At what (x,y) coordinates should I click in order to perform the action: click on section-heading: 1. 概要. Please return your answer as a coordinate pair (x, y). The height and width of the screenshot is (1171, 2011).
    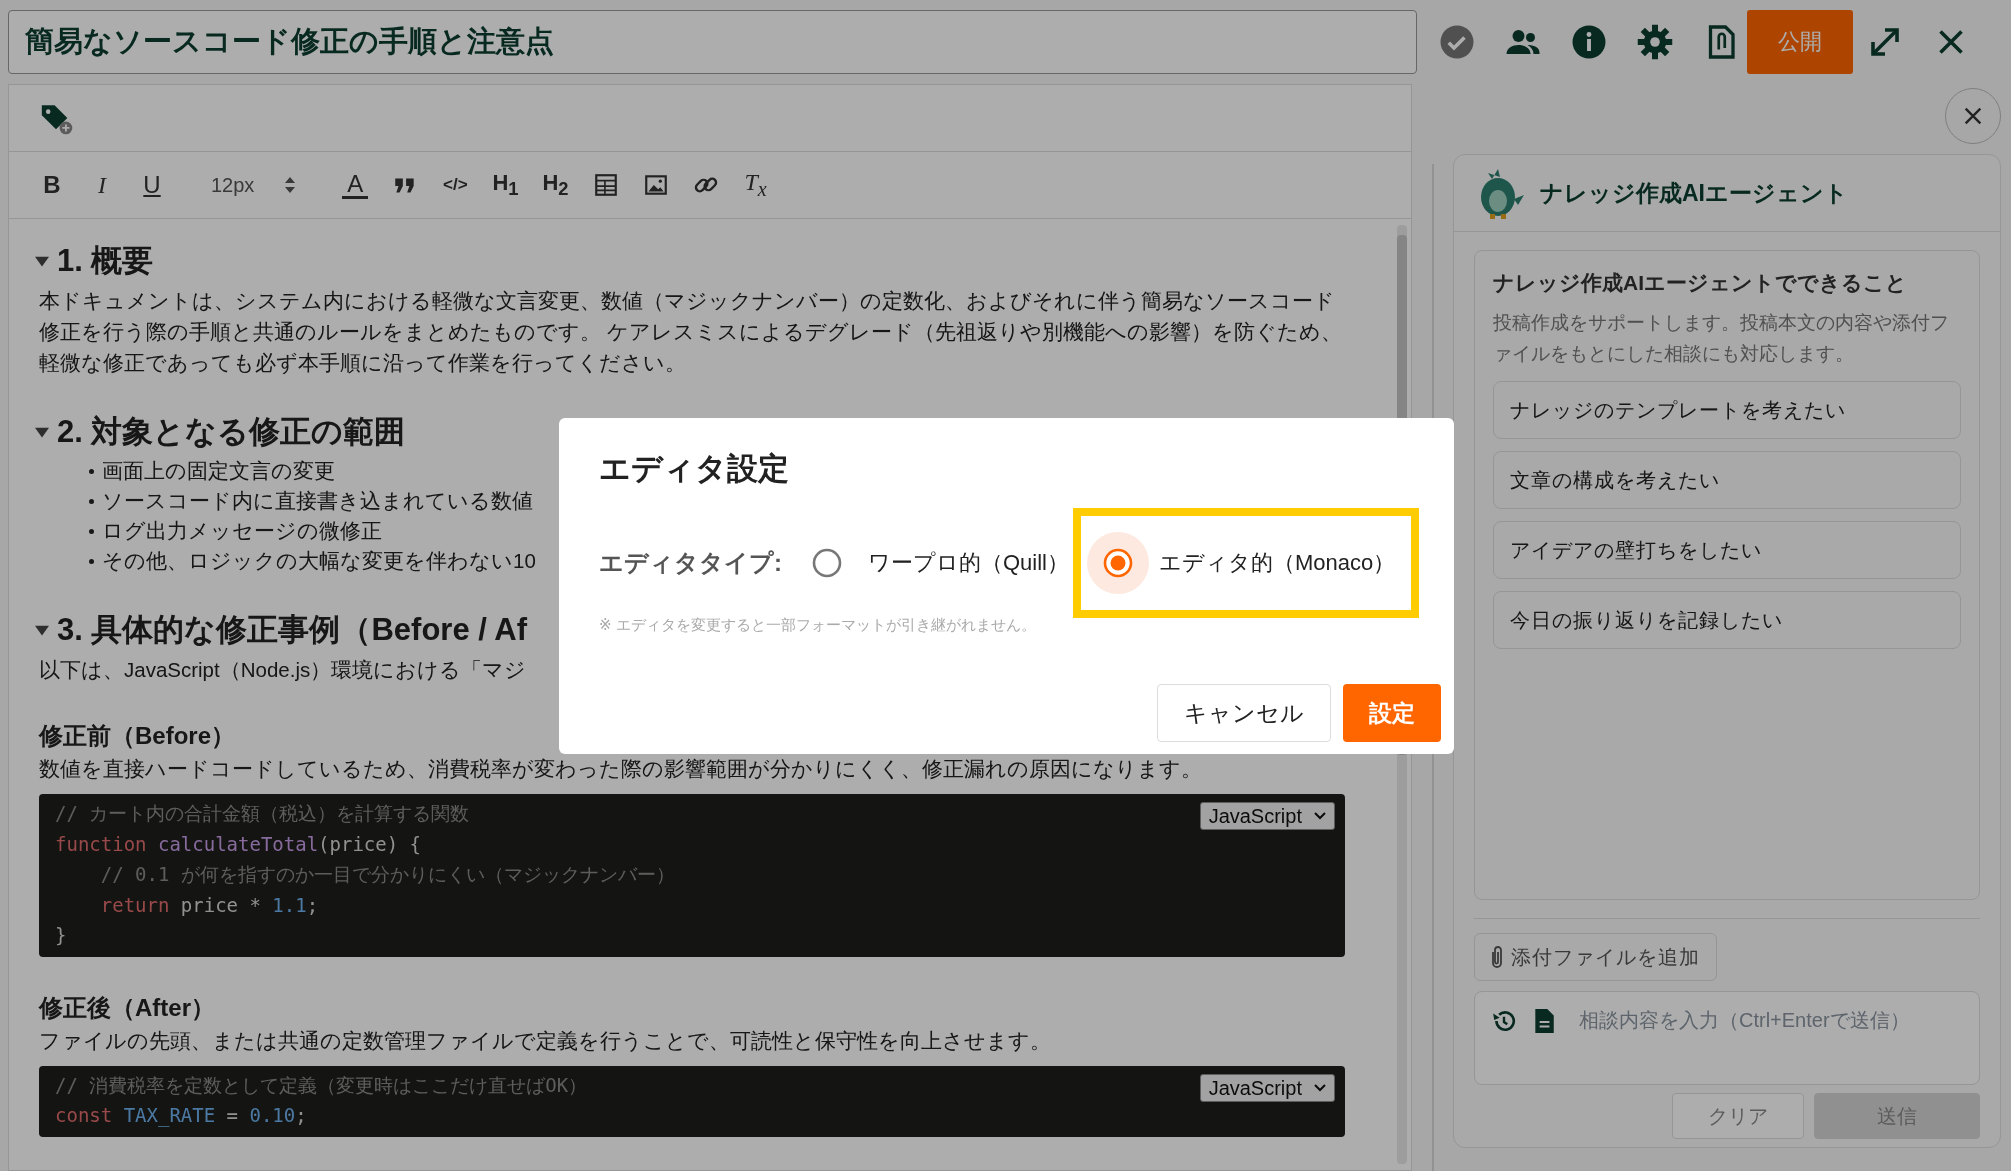
    Looking at the image, I should click on (105, 261).